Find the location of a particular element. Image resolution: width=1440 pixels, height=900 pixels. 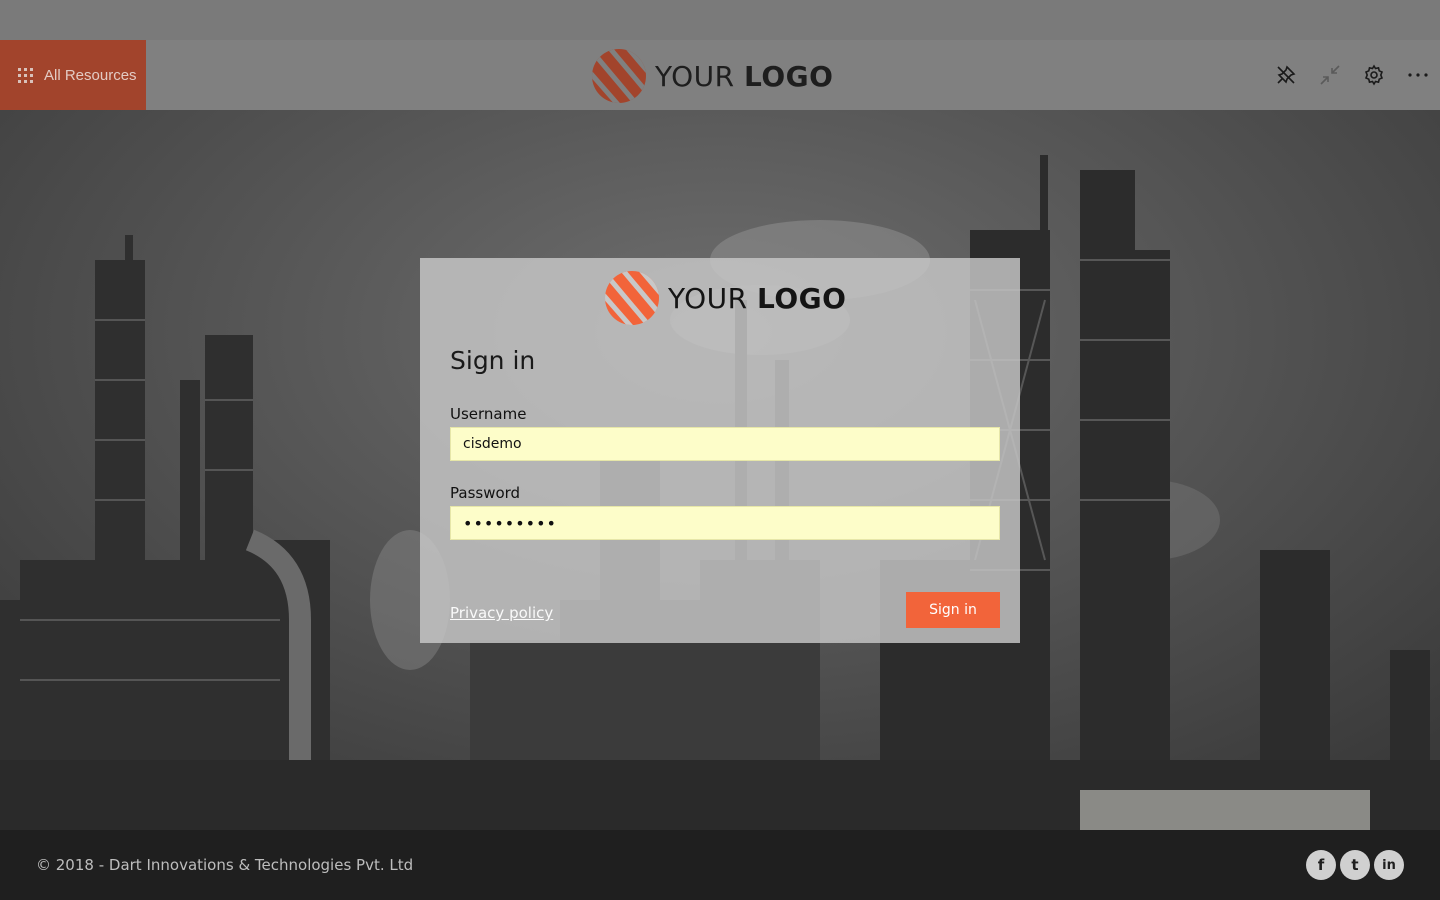

gear-icon is located at coordinates (1374, 75).